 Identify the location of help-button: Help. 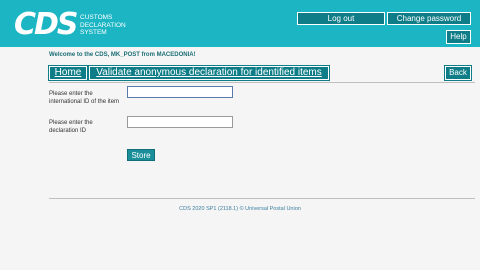
(458, 37).